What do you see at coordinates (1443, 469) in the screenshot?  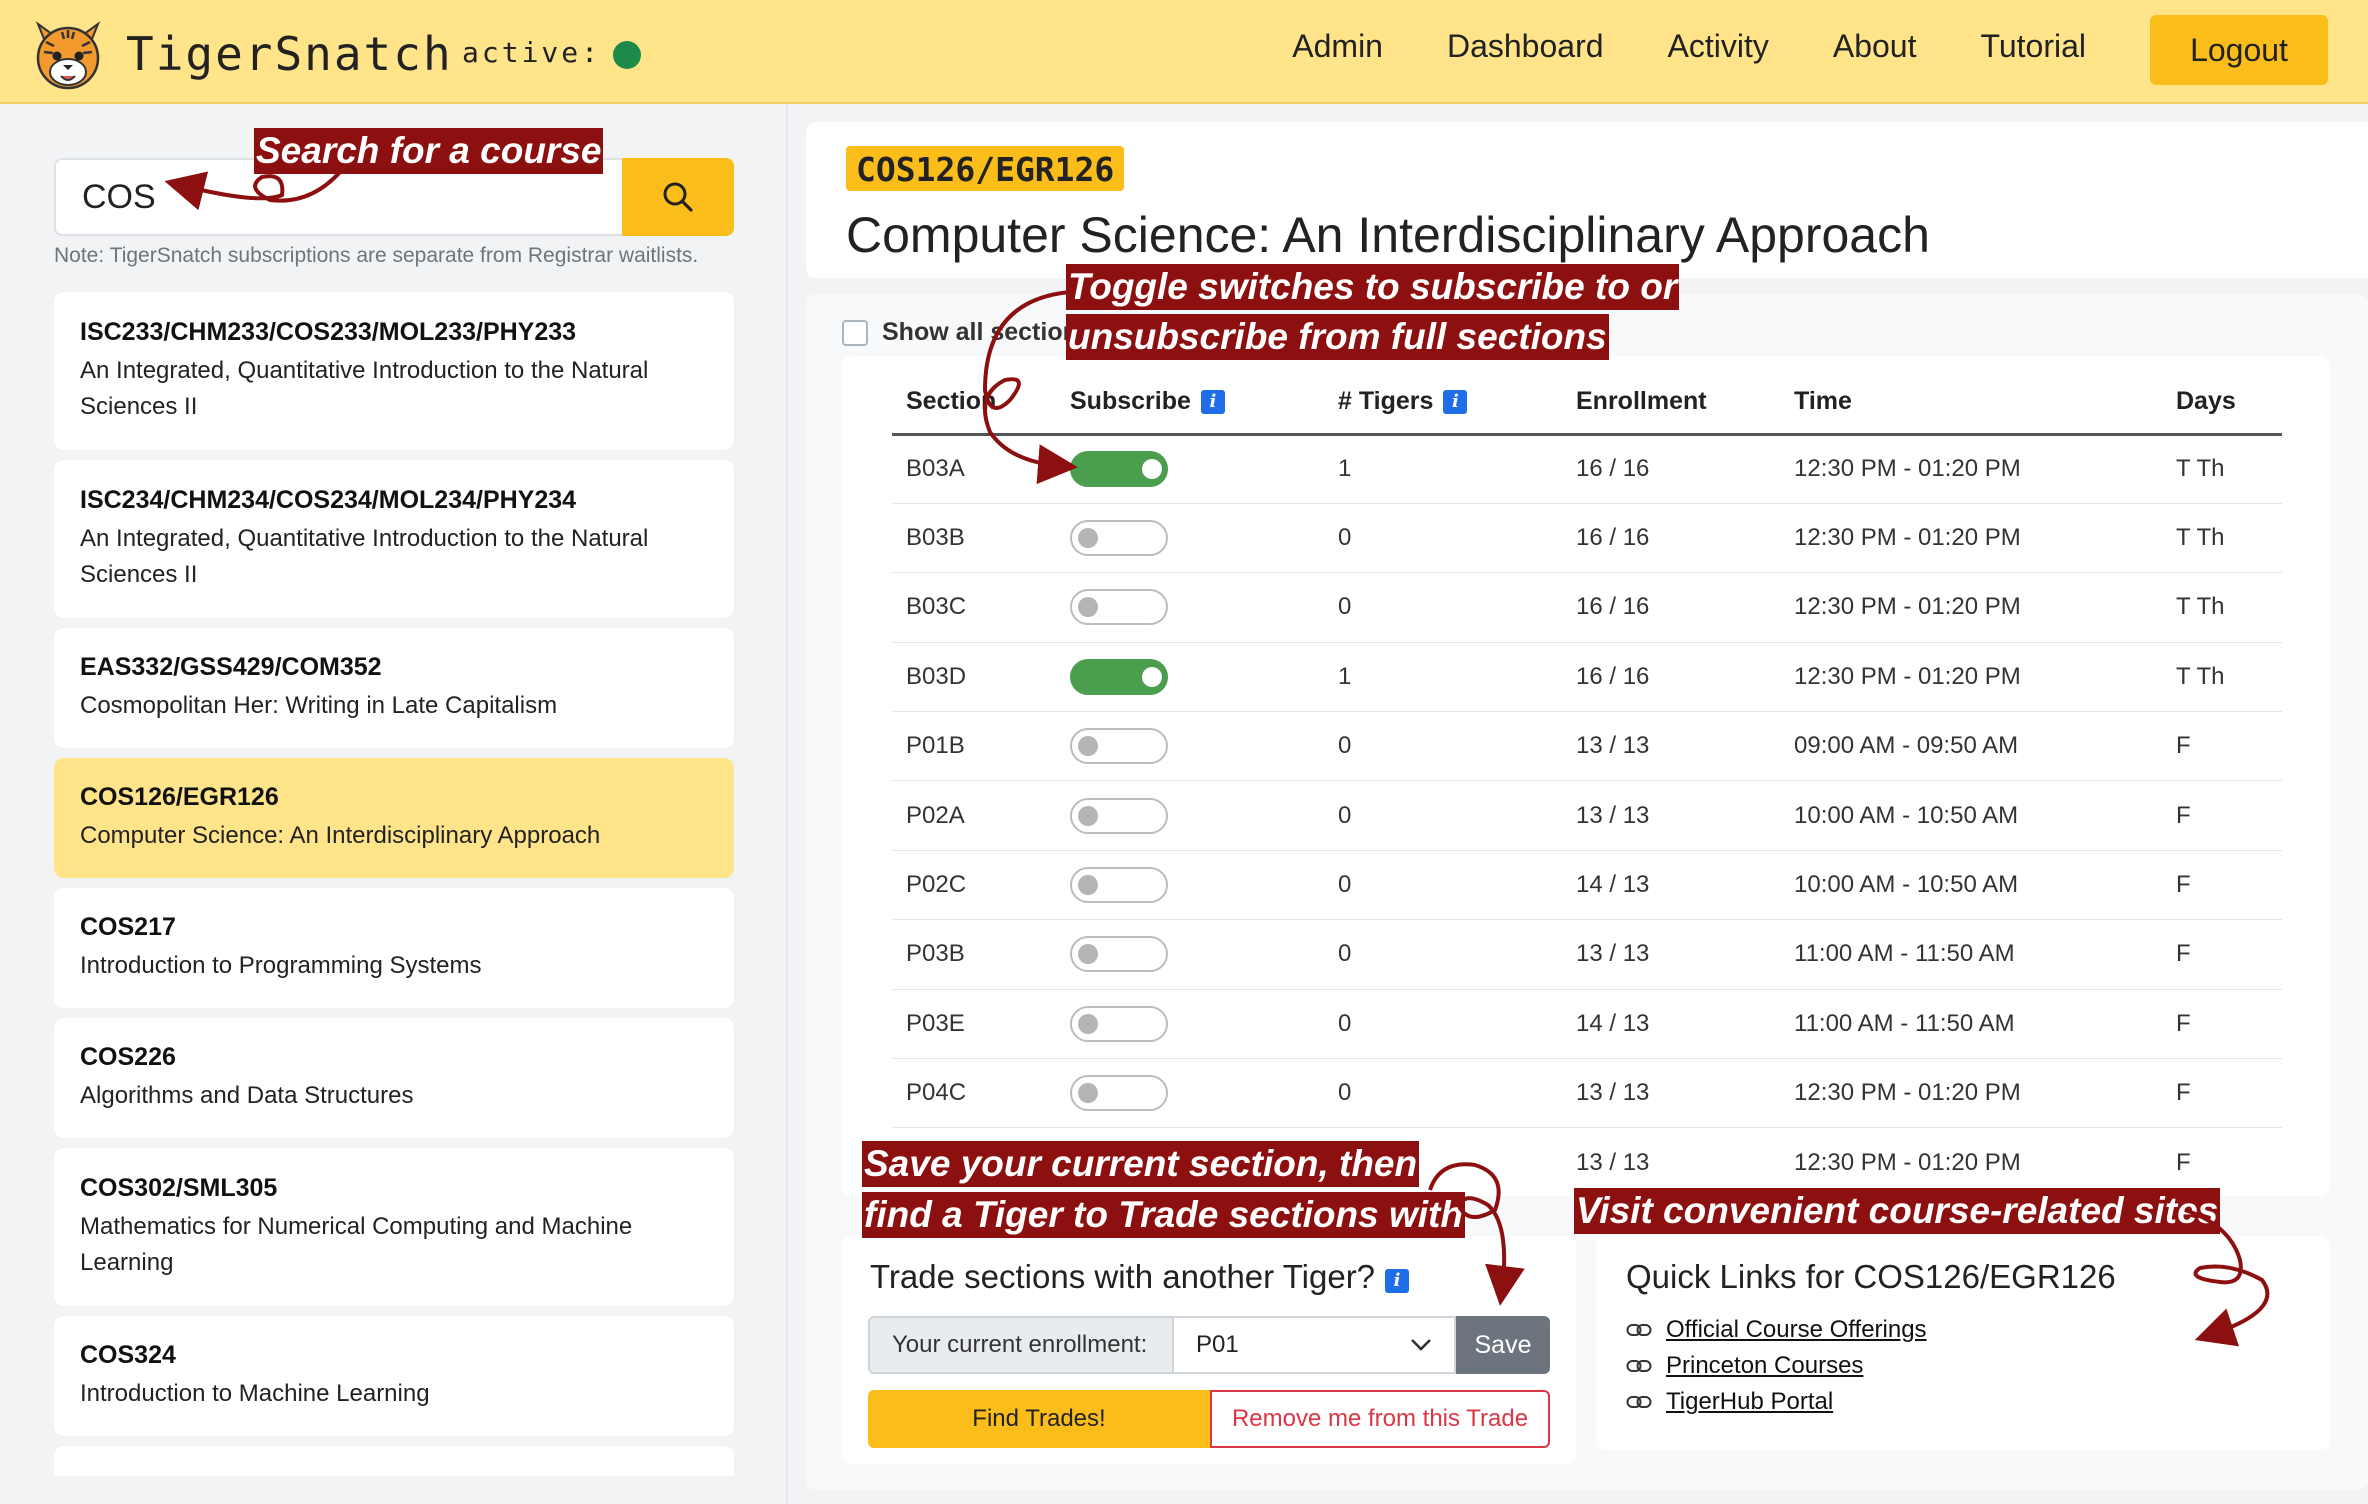 I see `tigers-cell: 1` at bounding box center [1443, 469].